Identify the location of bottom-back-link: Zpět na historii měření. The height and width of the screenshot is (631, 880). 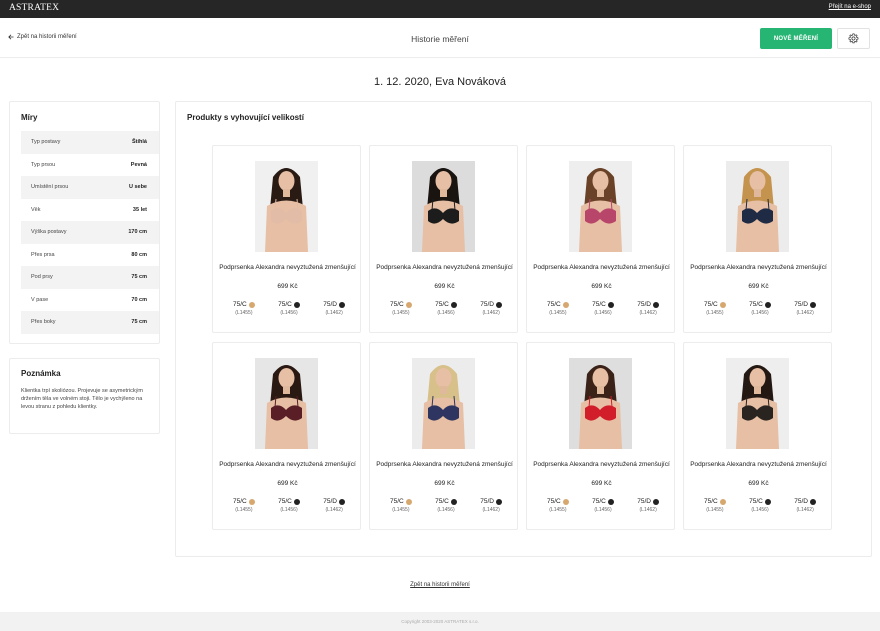
(440, 585).